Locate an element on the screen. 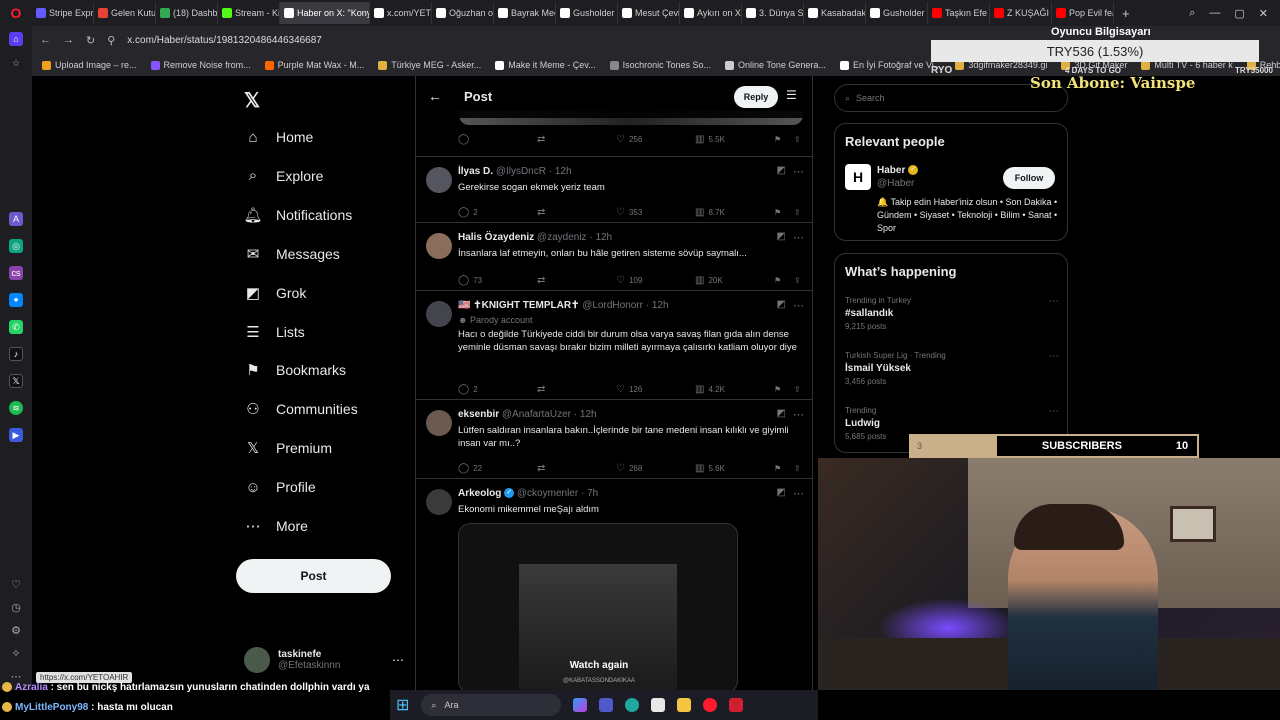  back-icon: ← is located at coordinates (45, 40).